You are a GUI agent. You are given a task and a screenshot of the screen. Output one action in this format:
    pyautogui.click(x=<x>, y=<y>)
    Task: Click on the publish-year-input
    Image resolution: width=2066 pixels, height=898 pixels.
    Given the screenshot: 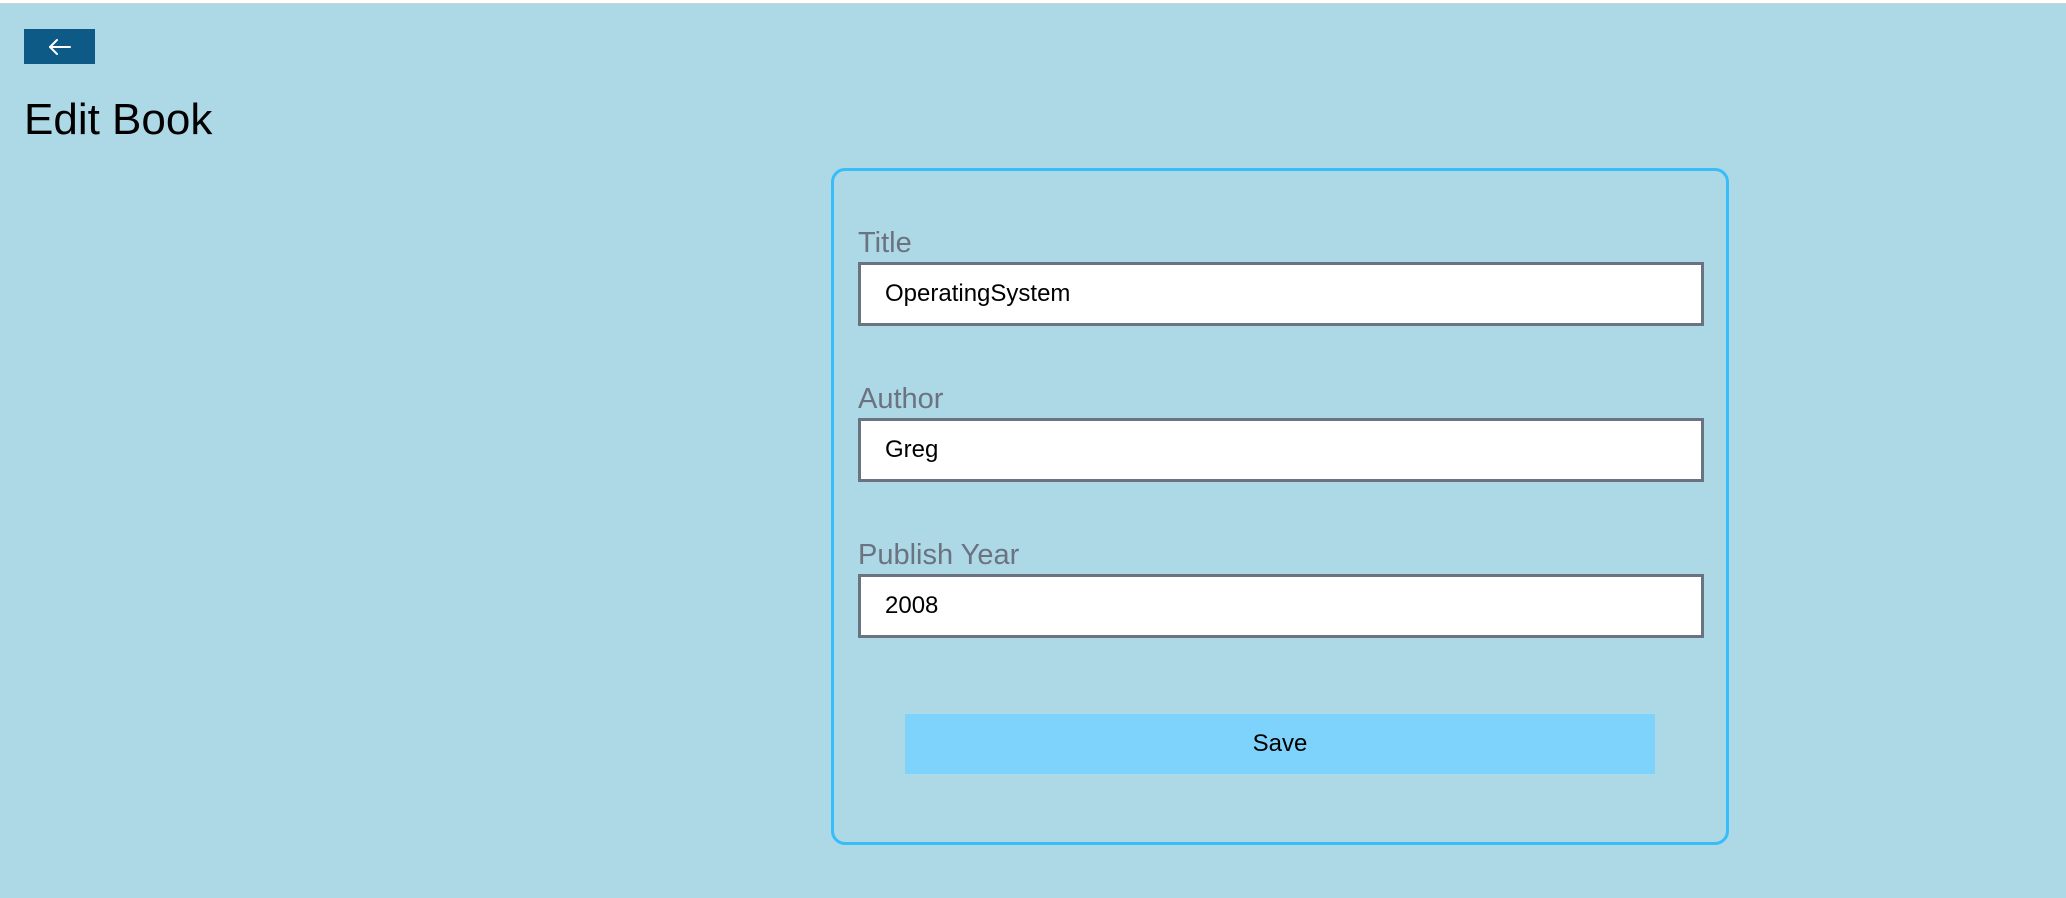 What is the action you would take?
    pyautogui.click(x=1281, y=606)
    